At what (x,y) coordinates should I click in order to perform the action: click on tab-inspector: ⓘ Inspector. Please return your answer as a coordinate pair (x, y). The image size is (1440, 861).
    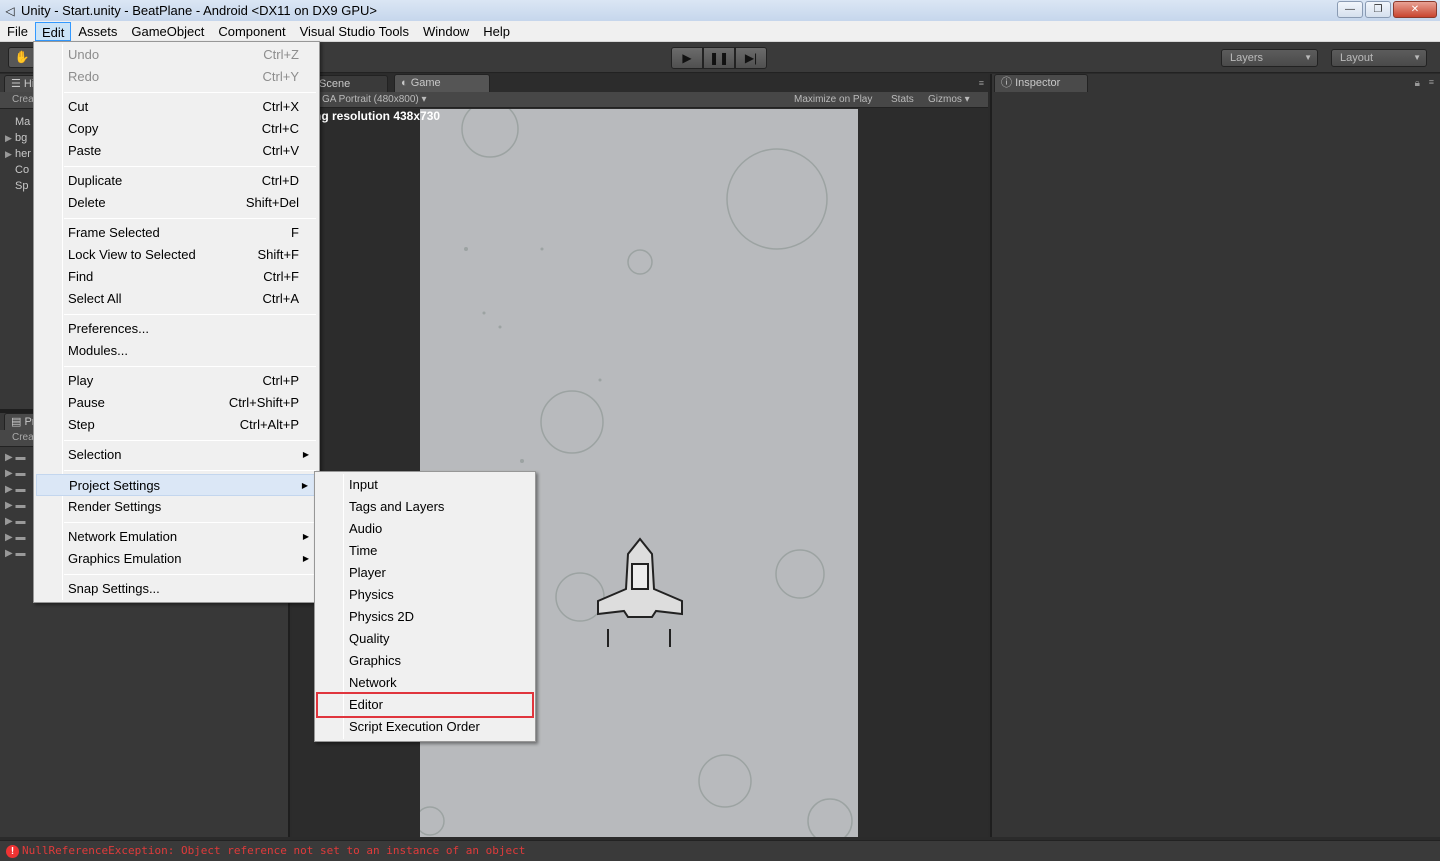
    Looking at the image, I should click on (1041, 83).